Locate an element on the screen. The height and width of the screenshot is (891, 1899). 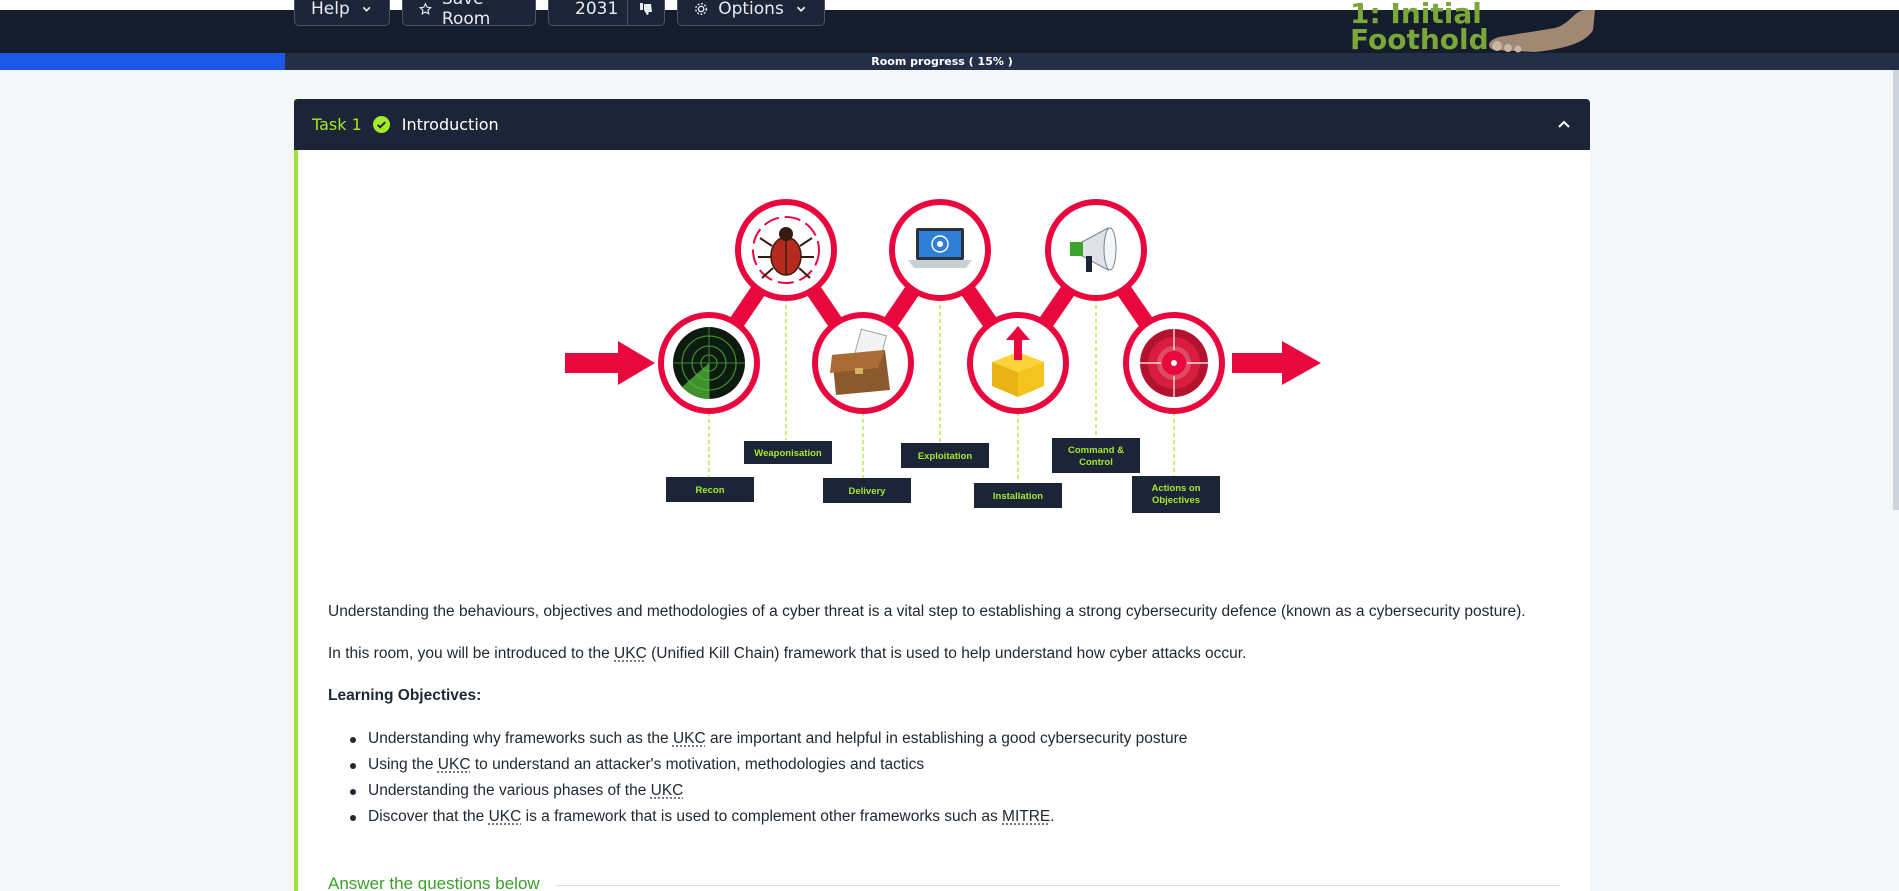
chevron-up-icon is located at coordinates (1564, 124).